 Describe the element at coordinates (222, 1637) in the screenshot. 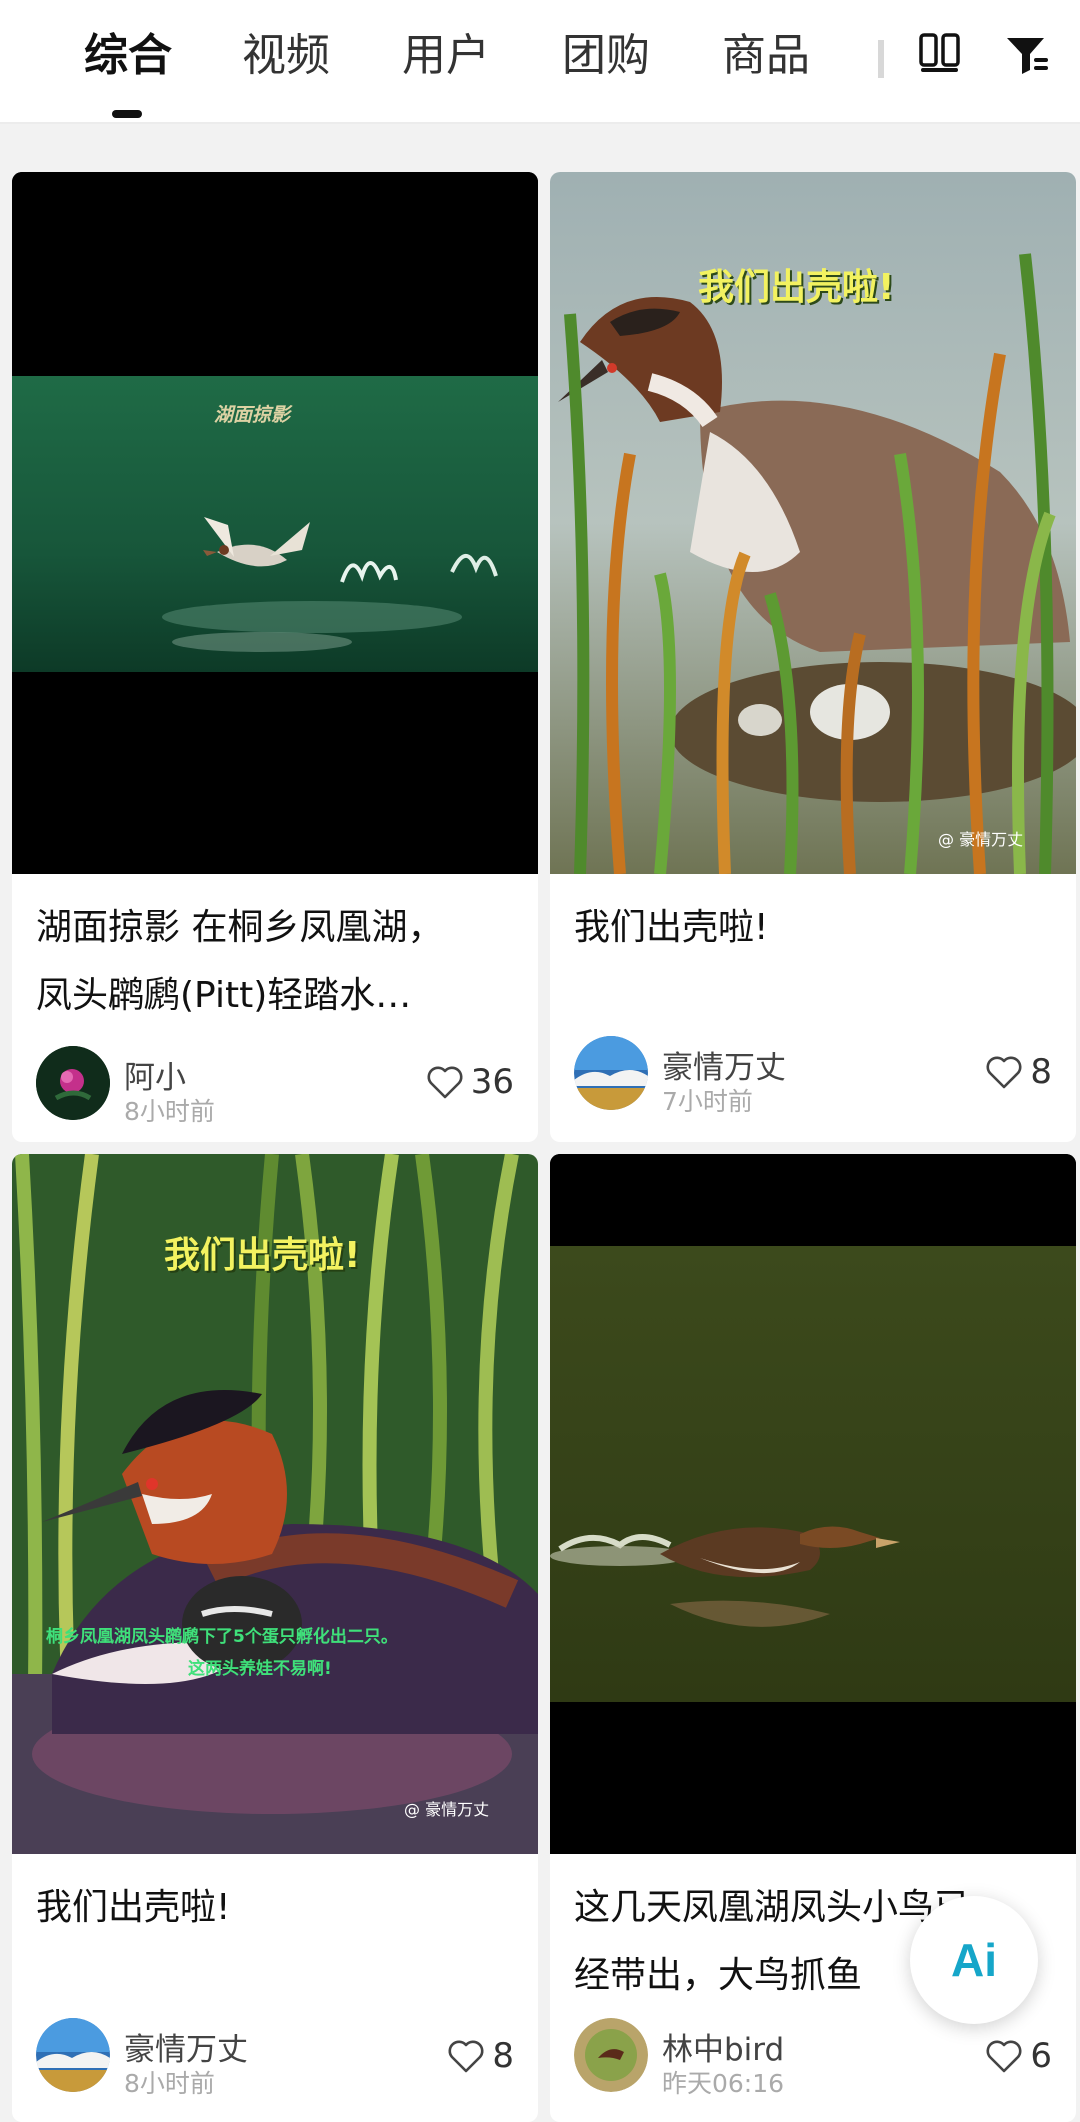

I see `thumbnail-subtitle: 桐乡凤凰湖凤头䴙䴘下了5个蛋只孵化出二只。` at that location.